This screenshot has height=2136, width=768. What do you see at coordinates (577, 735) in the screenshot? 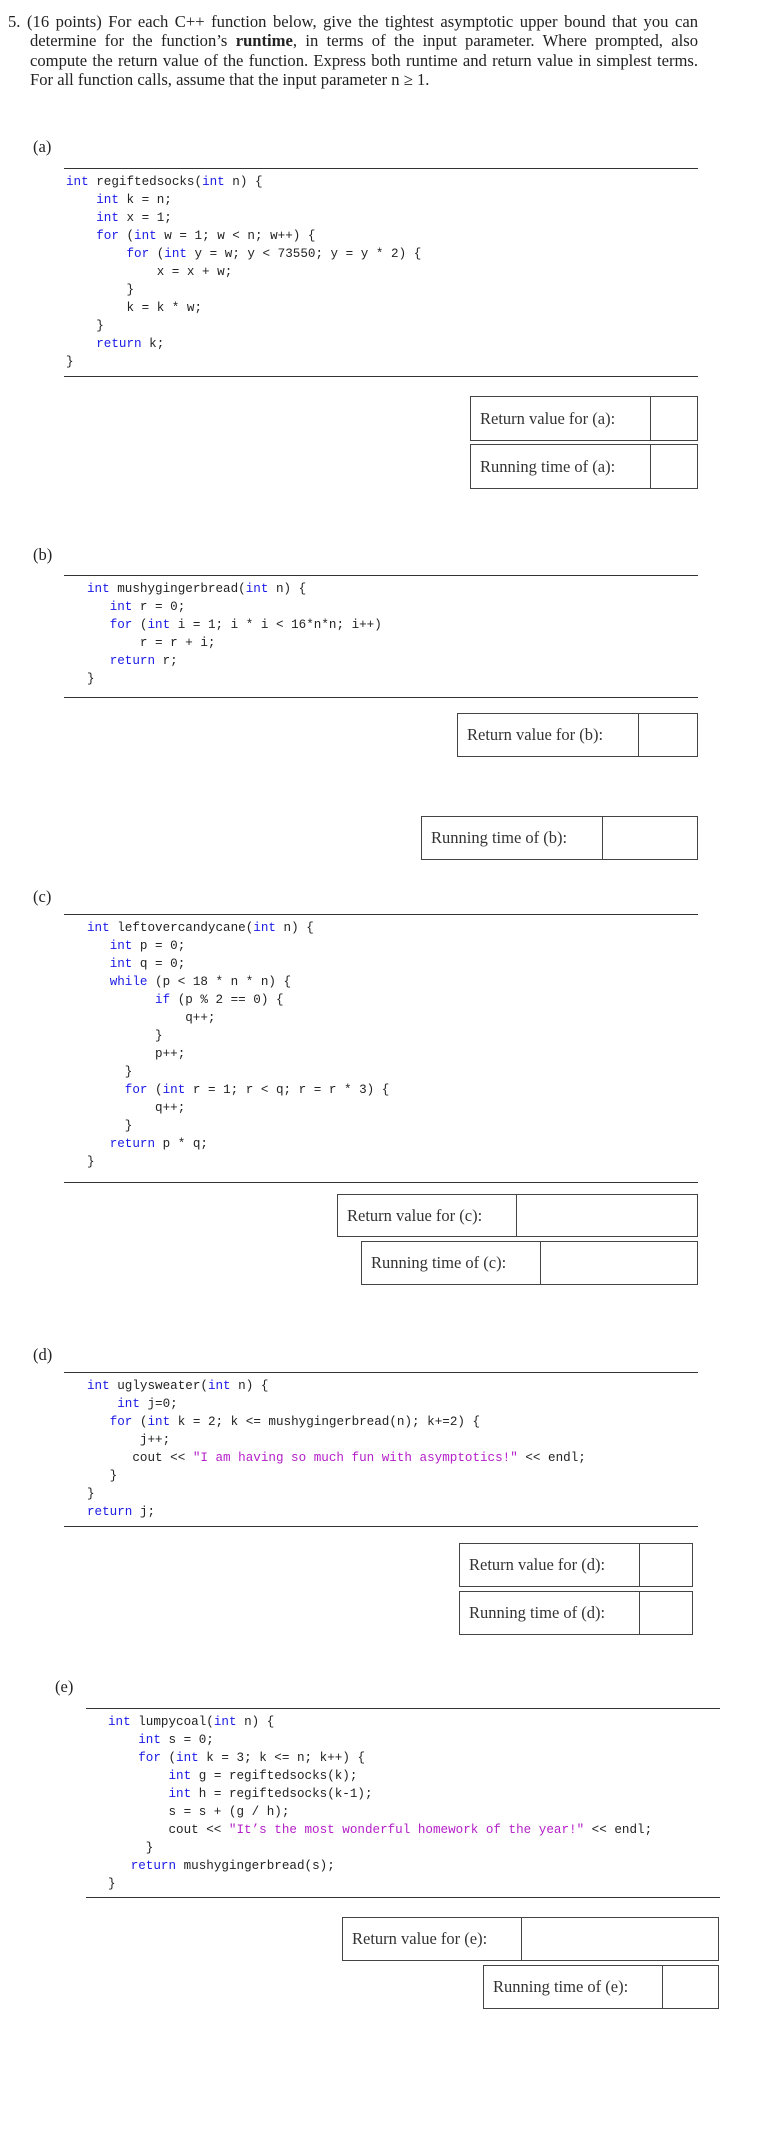
I see `part-b-return-box: Return value for (b):` at bounding box center [577, 735].